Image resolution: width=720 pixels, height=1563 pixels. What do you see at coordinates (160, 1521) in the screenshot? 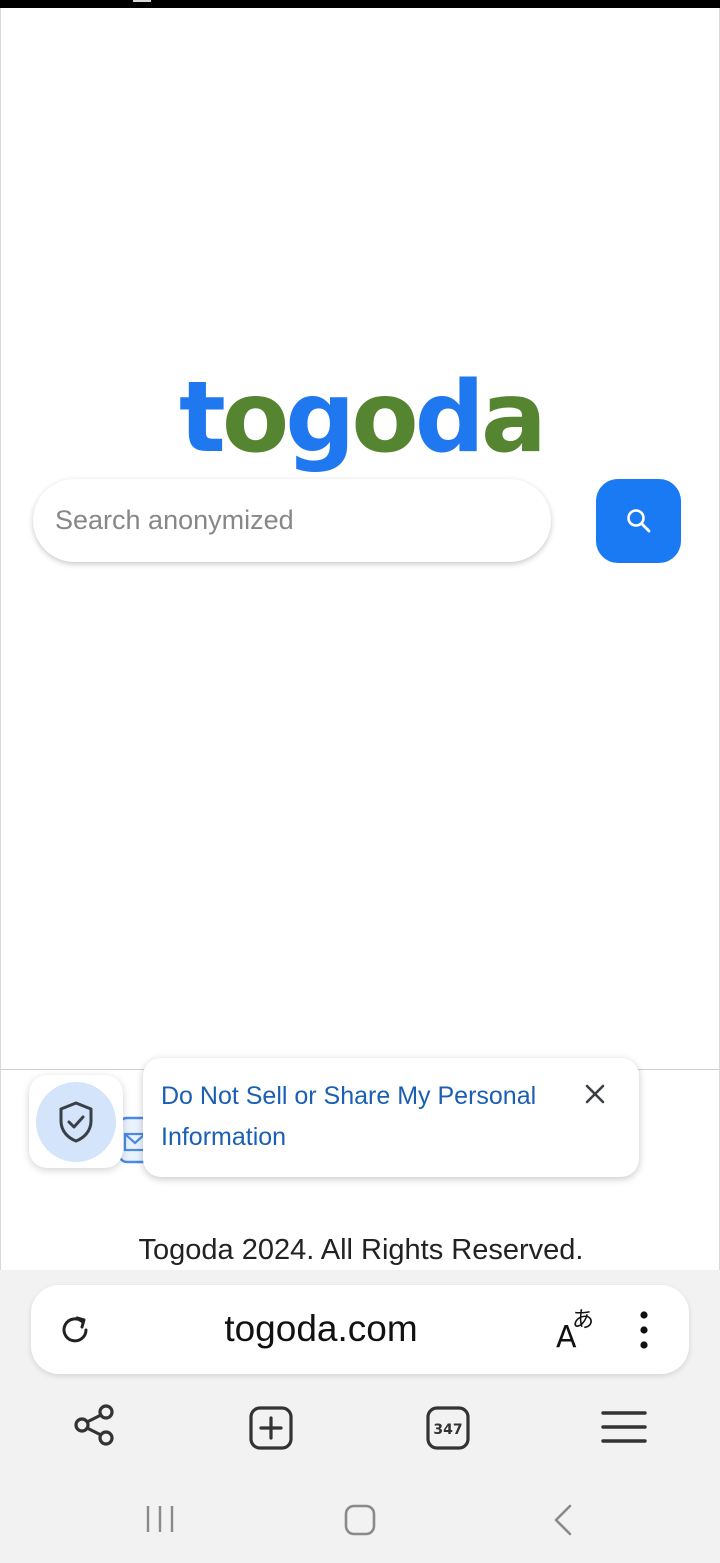
I see `recent-apps-icon` at bounding box center [160, 1521].